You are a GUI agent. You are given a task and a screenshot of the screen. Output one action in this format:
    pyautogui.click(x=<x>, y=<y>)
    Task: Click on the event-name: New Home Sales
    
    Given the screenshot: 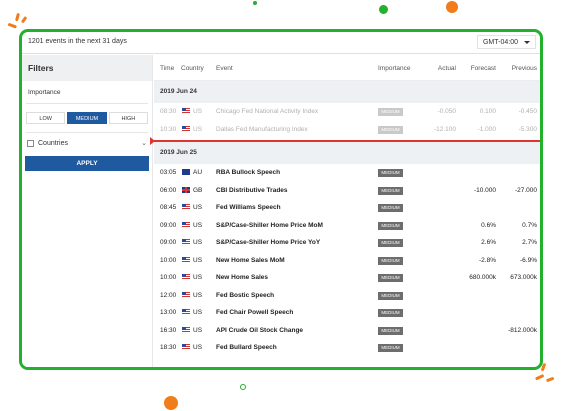 What is the action you would take?
    pyautogui.click(x=242, y=277)
    